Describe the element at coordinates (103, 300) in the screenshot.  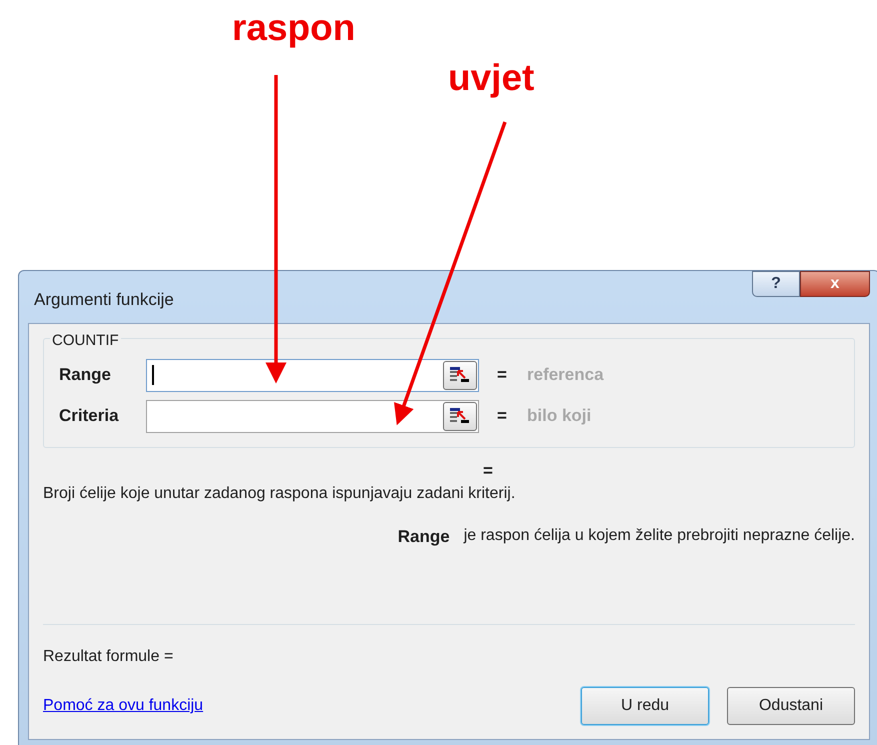
I see `window-title: Argumenti funkcije` at that location.